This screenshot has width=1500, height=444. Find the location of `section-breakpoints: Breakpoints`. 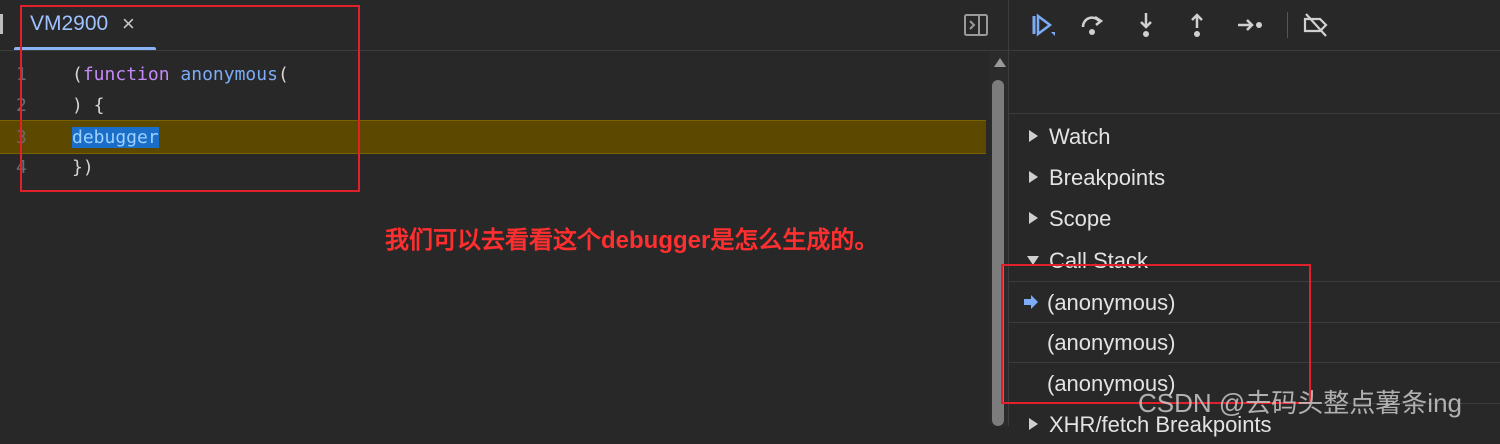

section-breakpoints: Breakpoints is located at coordinates (1254, 177).